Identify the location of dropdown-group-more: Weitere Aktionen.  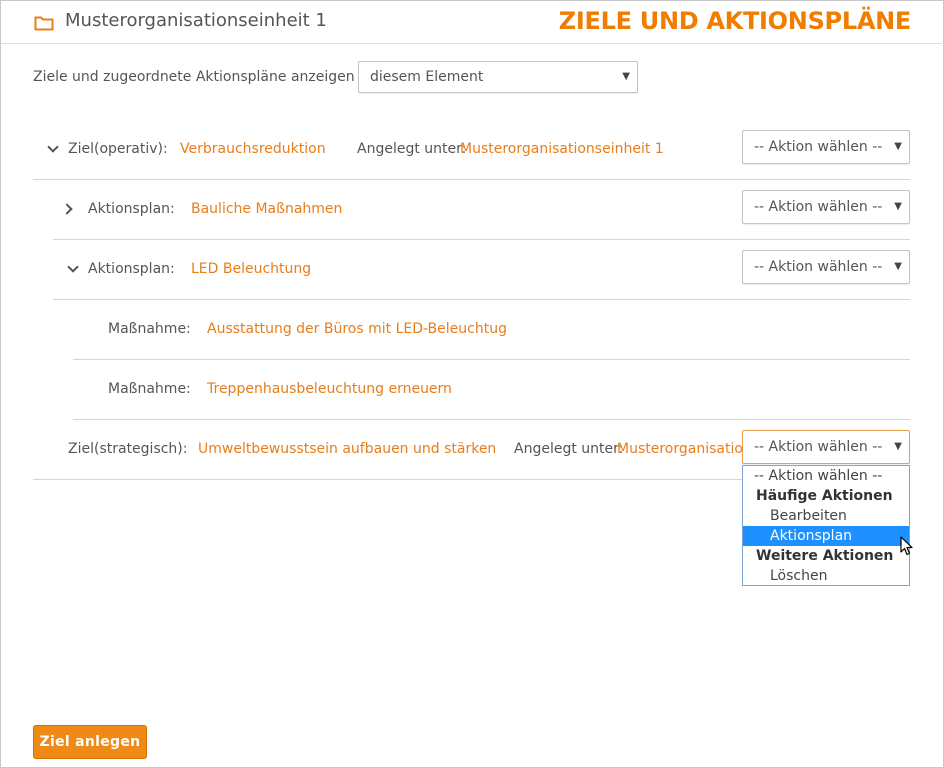
(825, 556).